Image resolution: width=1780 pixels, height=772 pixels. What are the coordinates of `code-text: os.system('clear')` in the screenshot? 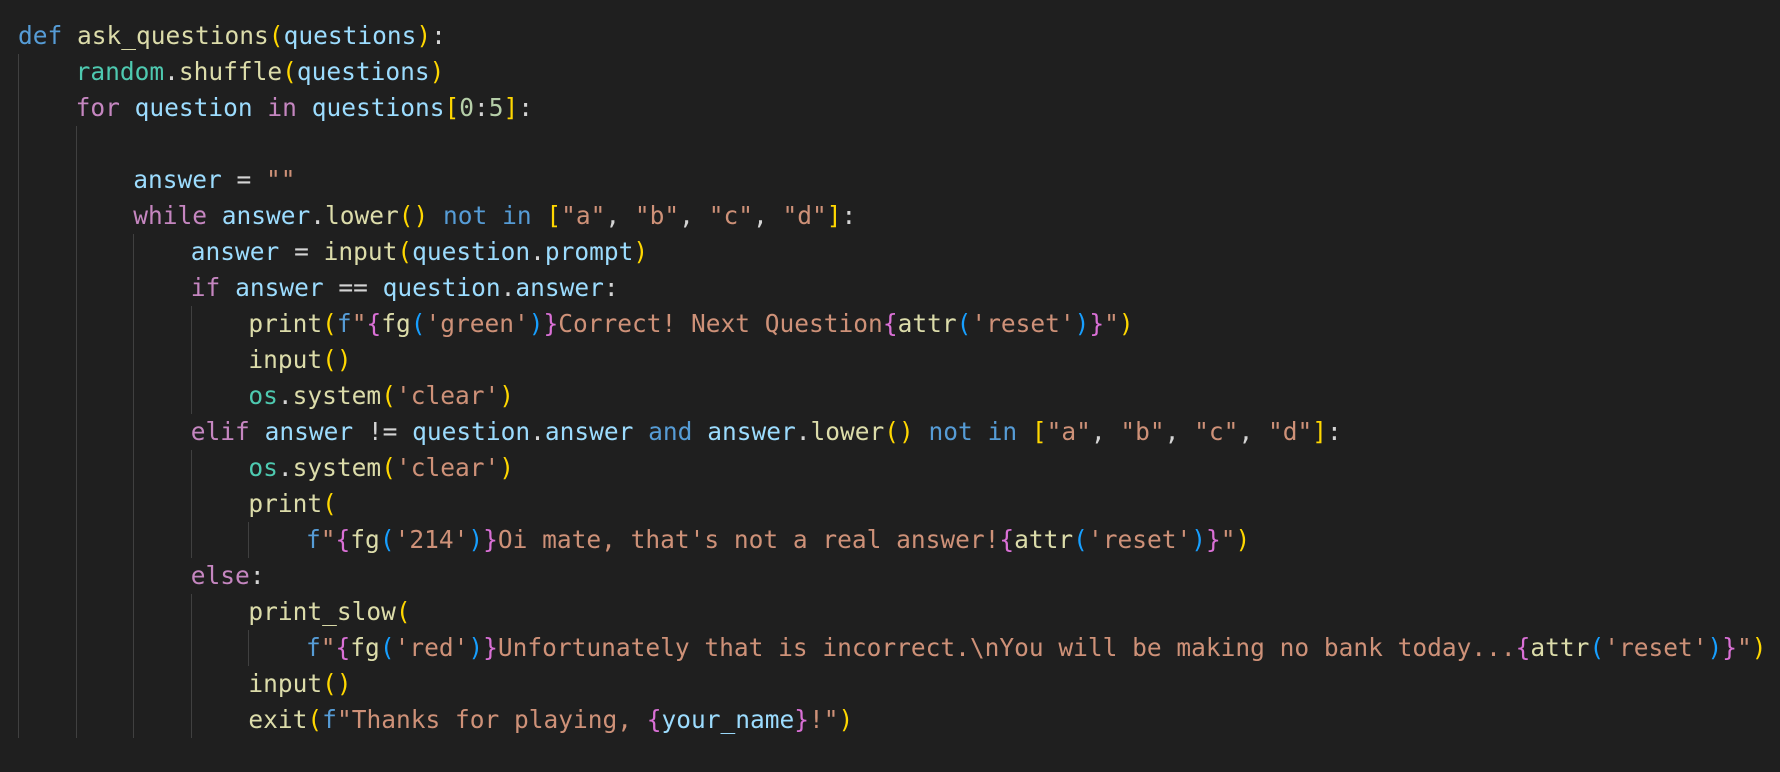 It's located at (381, 396).